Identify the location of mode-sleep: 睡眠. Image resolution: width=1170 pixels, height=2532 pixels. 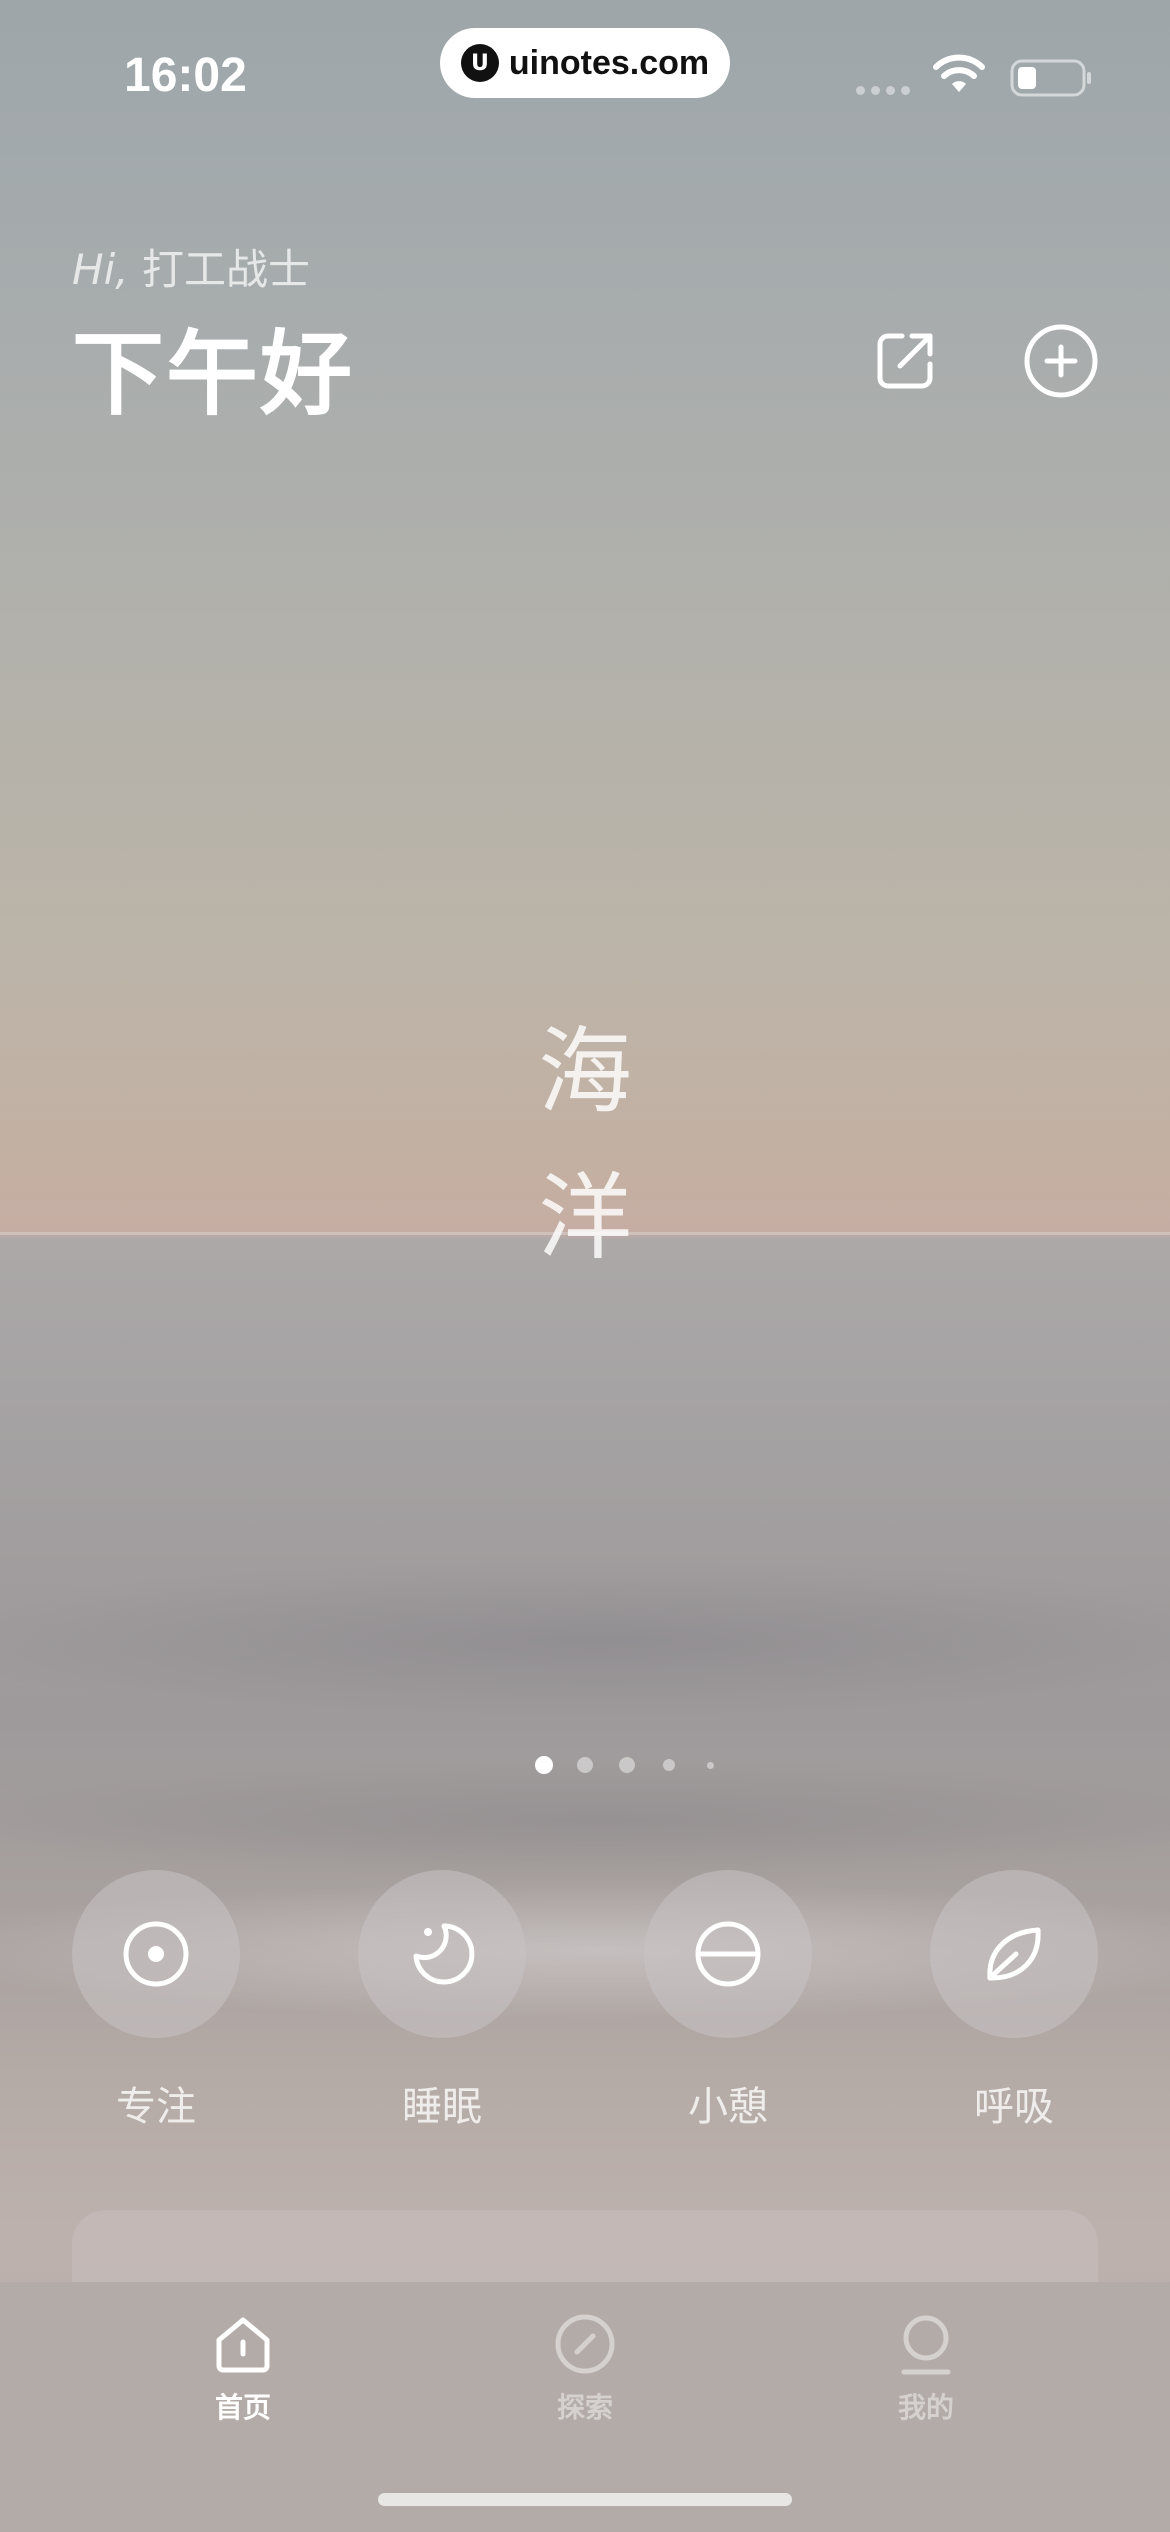
(442, 2001).